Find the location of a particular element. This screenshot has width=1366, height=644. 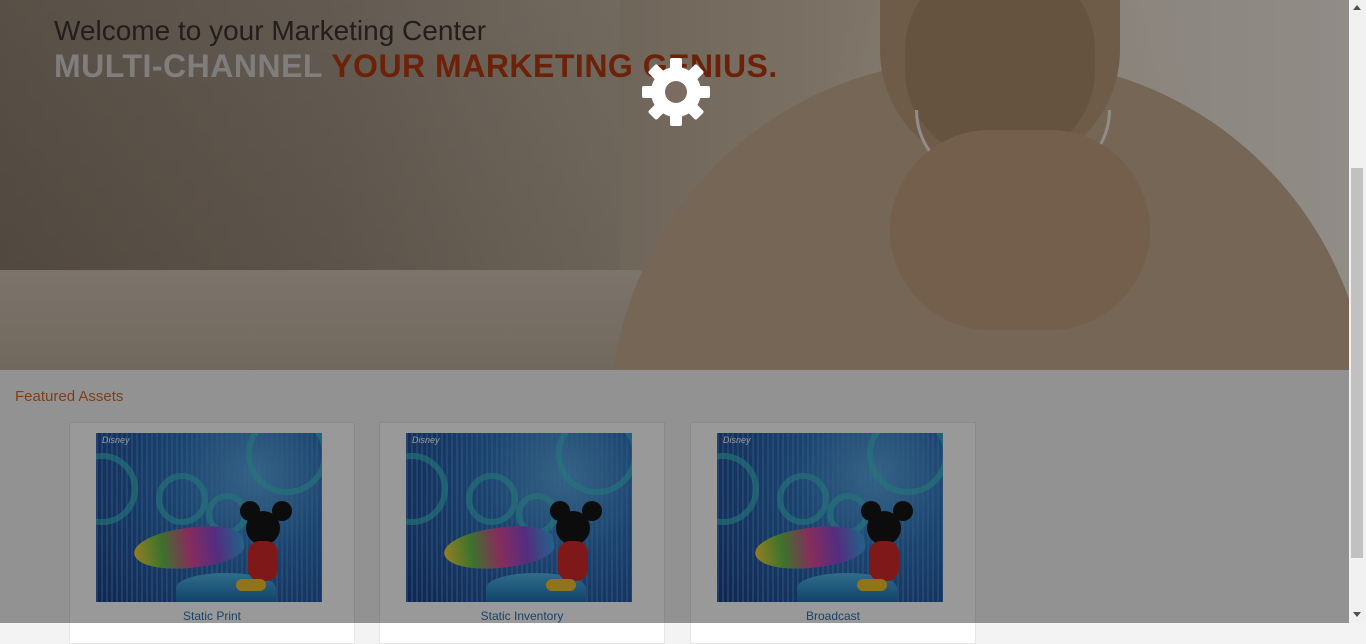

scrollbar-thumb is located at coordinates (1357, 363).